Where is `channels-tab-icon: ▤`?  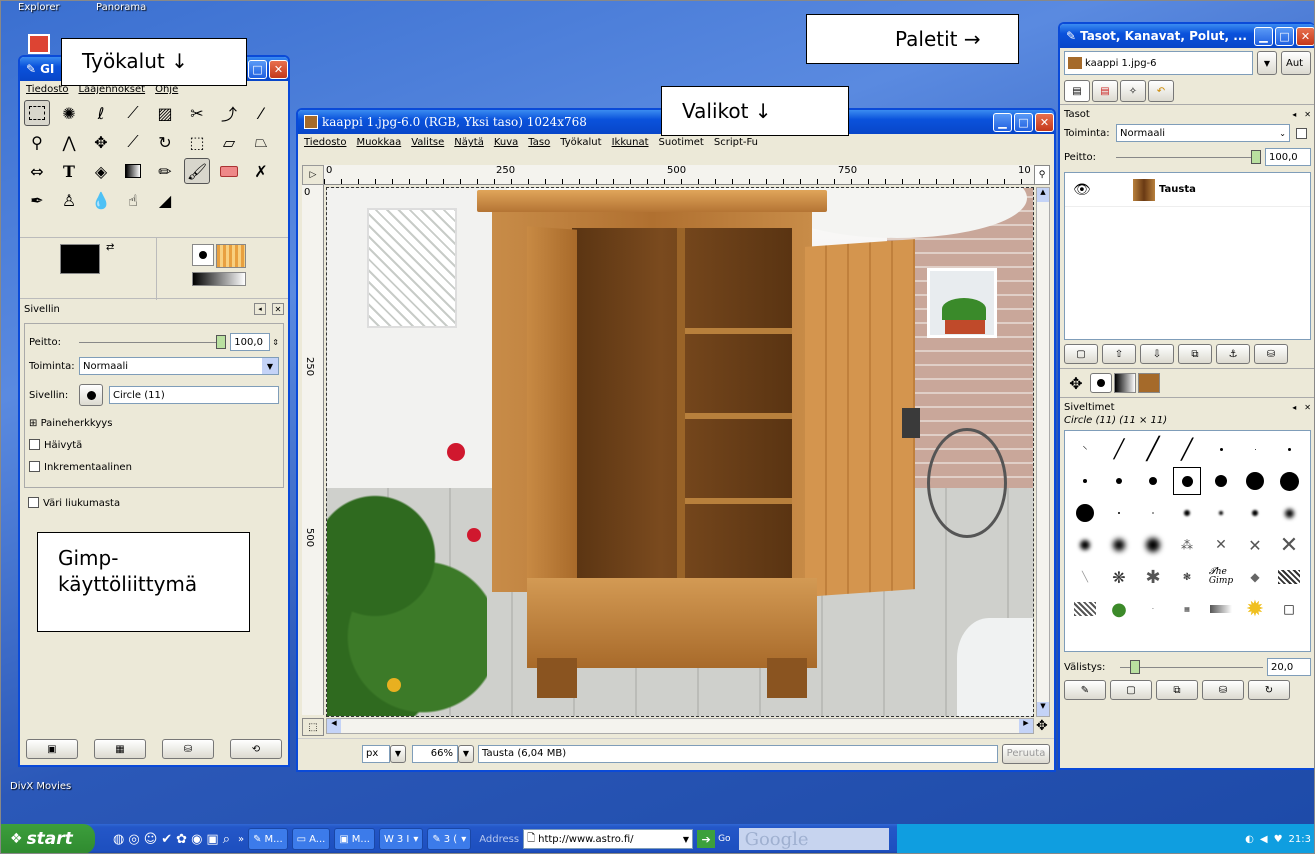
channels-tab-icon: ▤ is located at coordinates (1105, 91).